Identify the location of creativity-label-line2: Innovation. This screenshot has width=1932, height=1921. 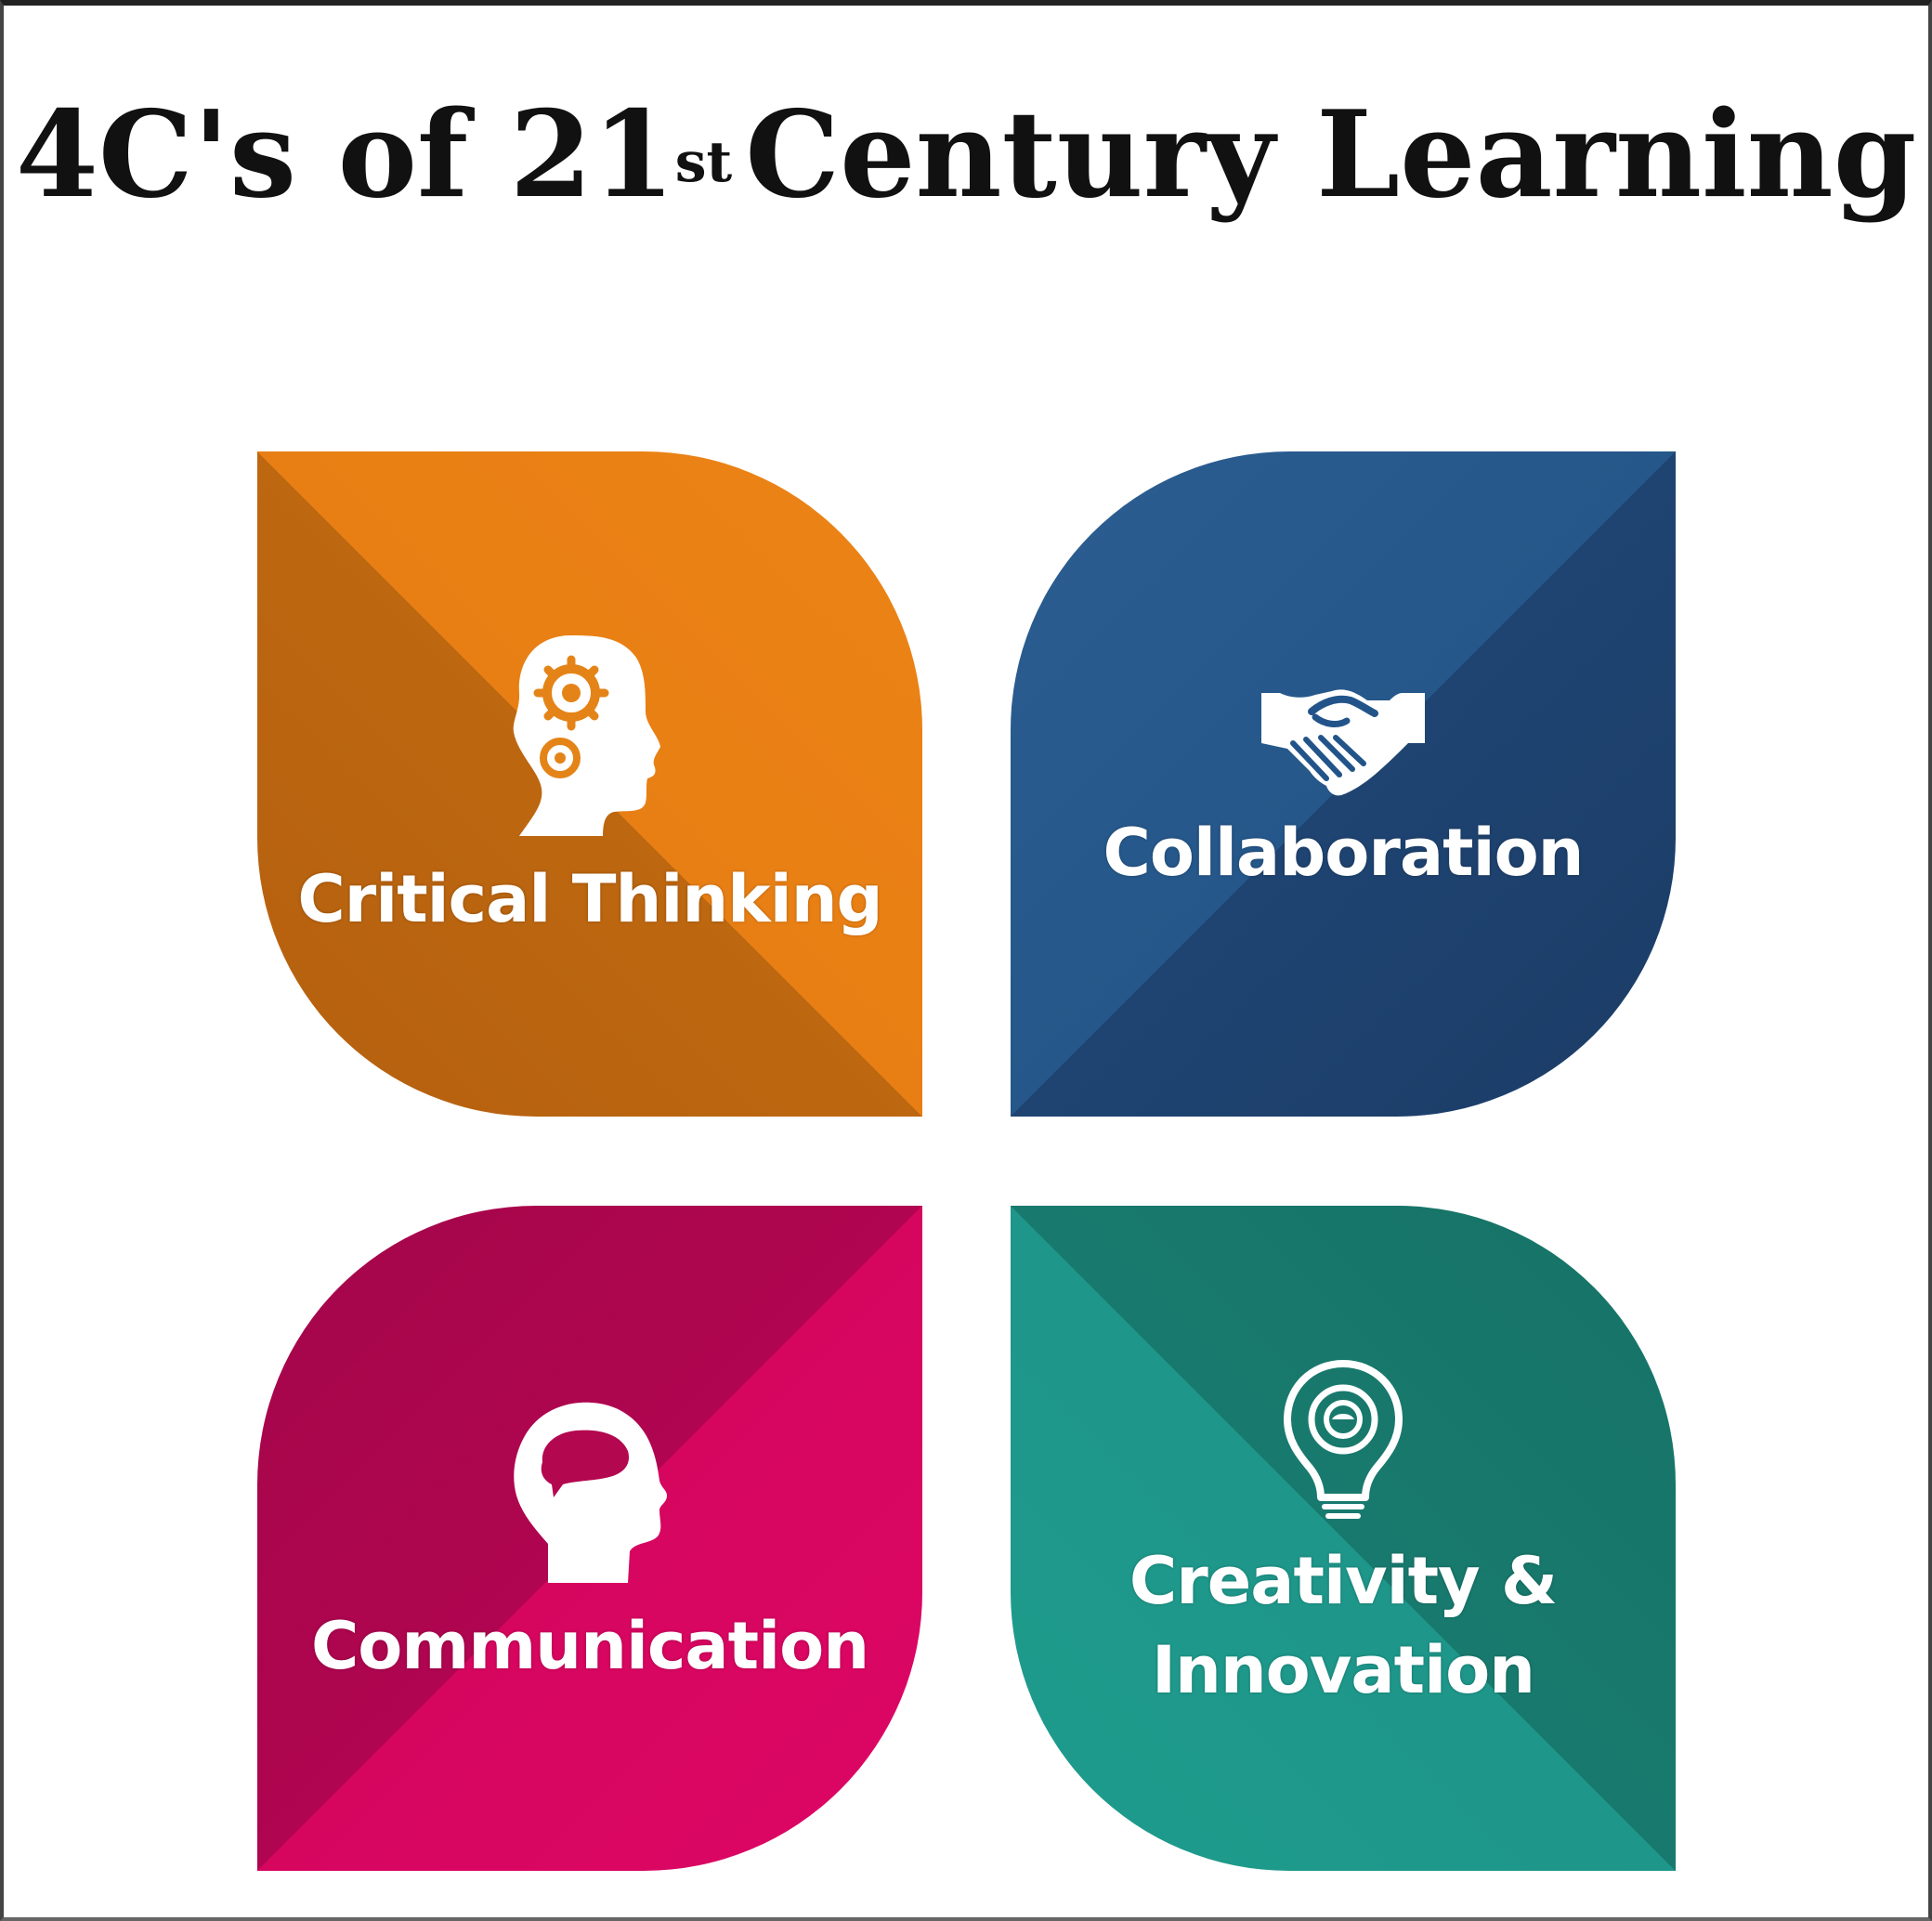
(1343, 1670).